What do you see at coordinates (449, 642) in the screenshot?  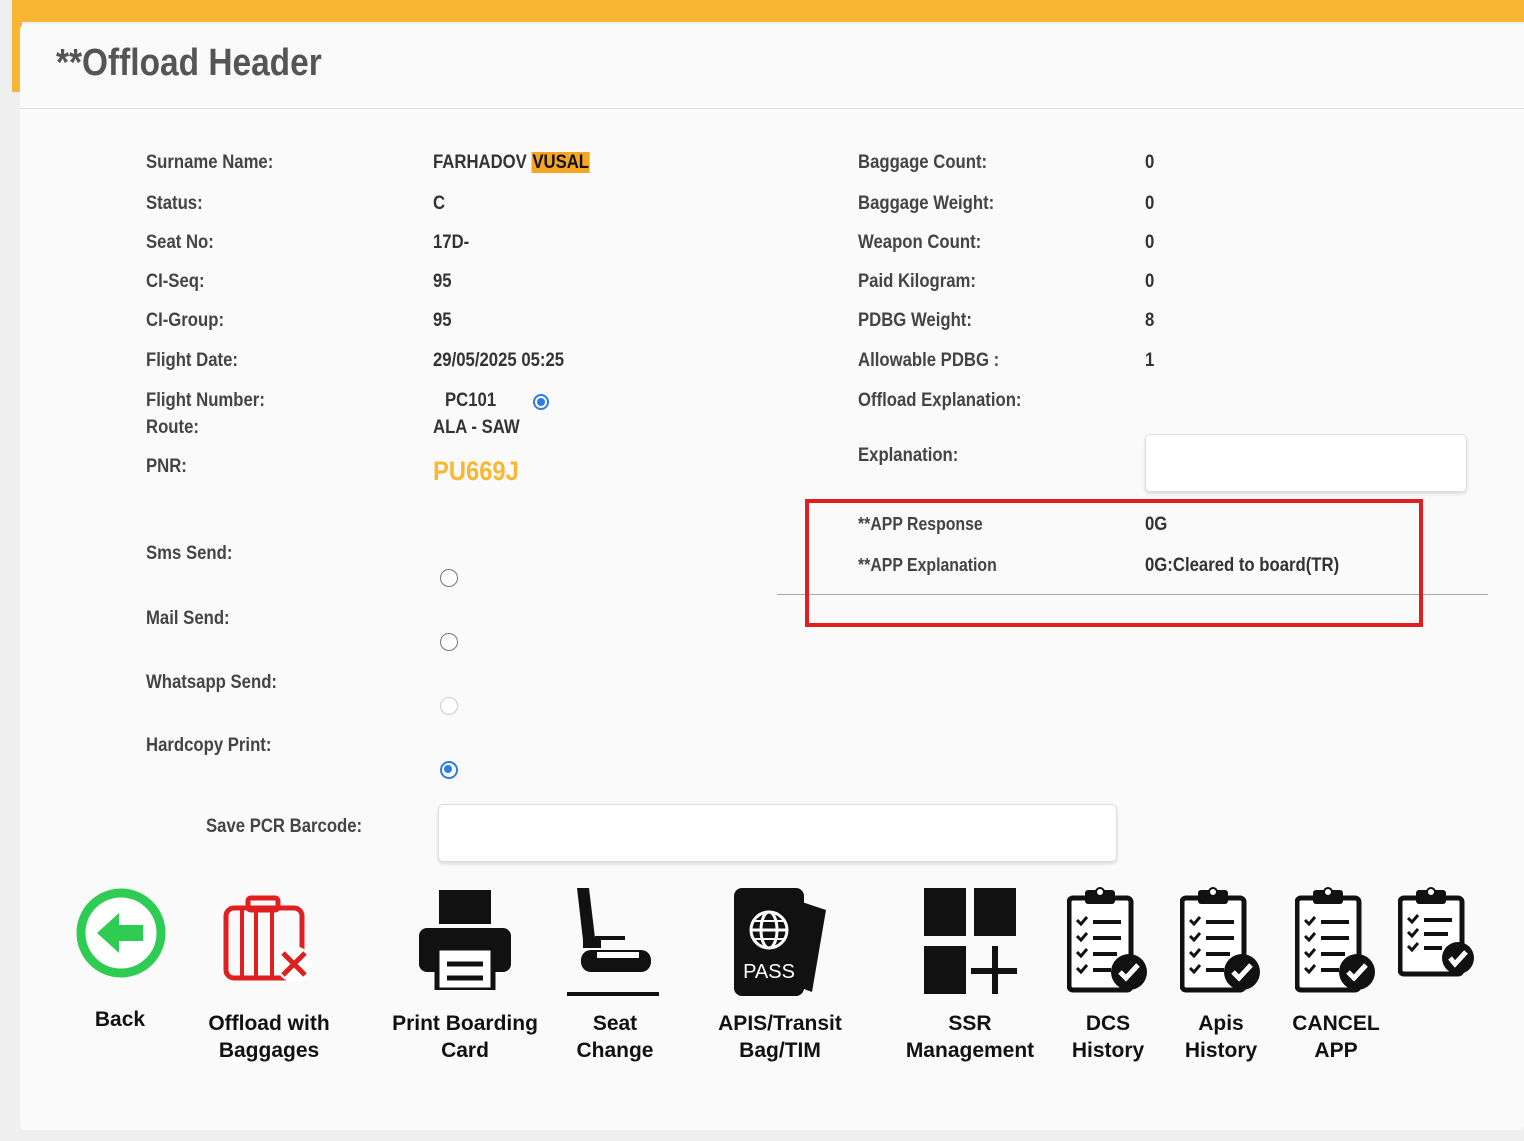 I see `mail-send-radio` at bounding box center [449, 642].